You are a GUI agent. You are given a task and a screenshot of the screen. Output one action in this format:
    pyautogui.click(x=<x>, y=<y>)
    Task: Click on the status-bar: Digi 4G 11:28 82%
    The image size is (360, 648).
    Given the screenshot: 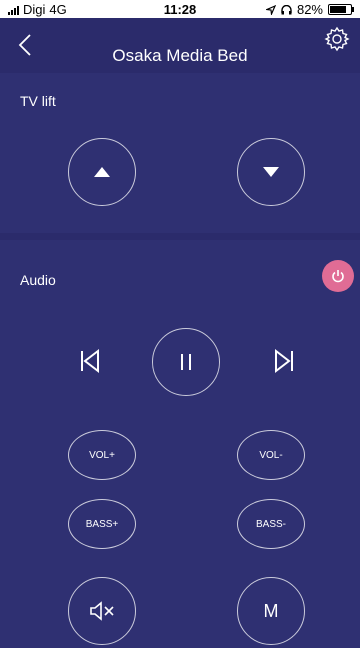 What is the action you would take?
    pyautogui.click(x=180, y=9)
    